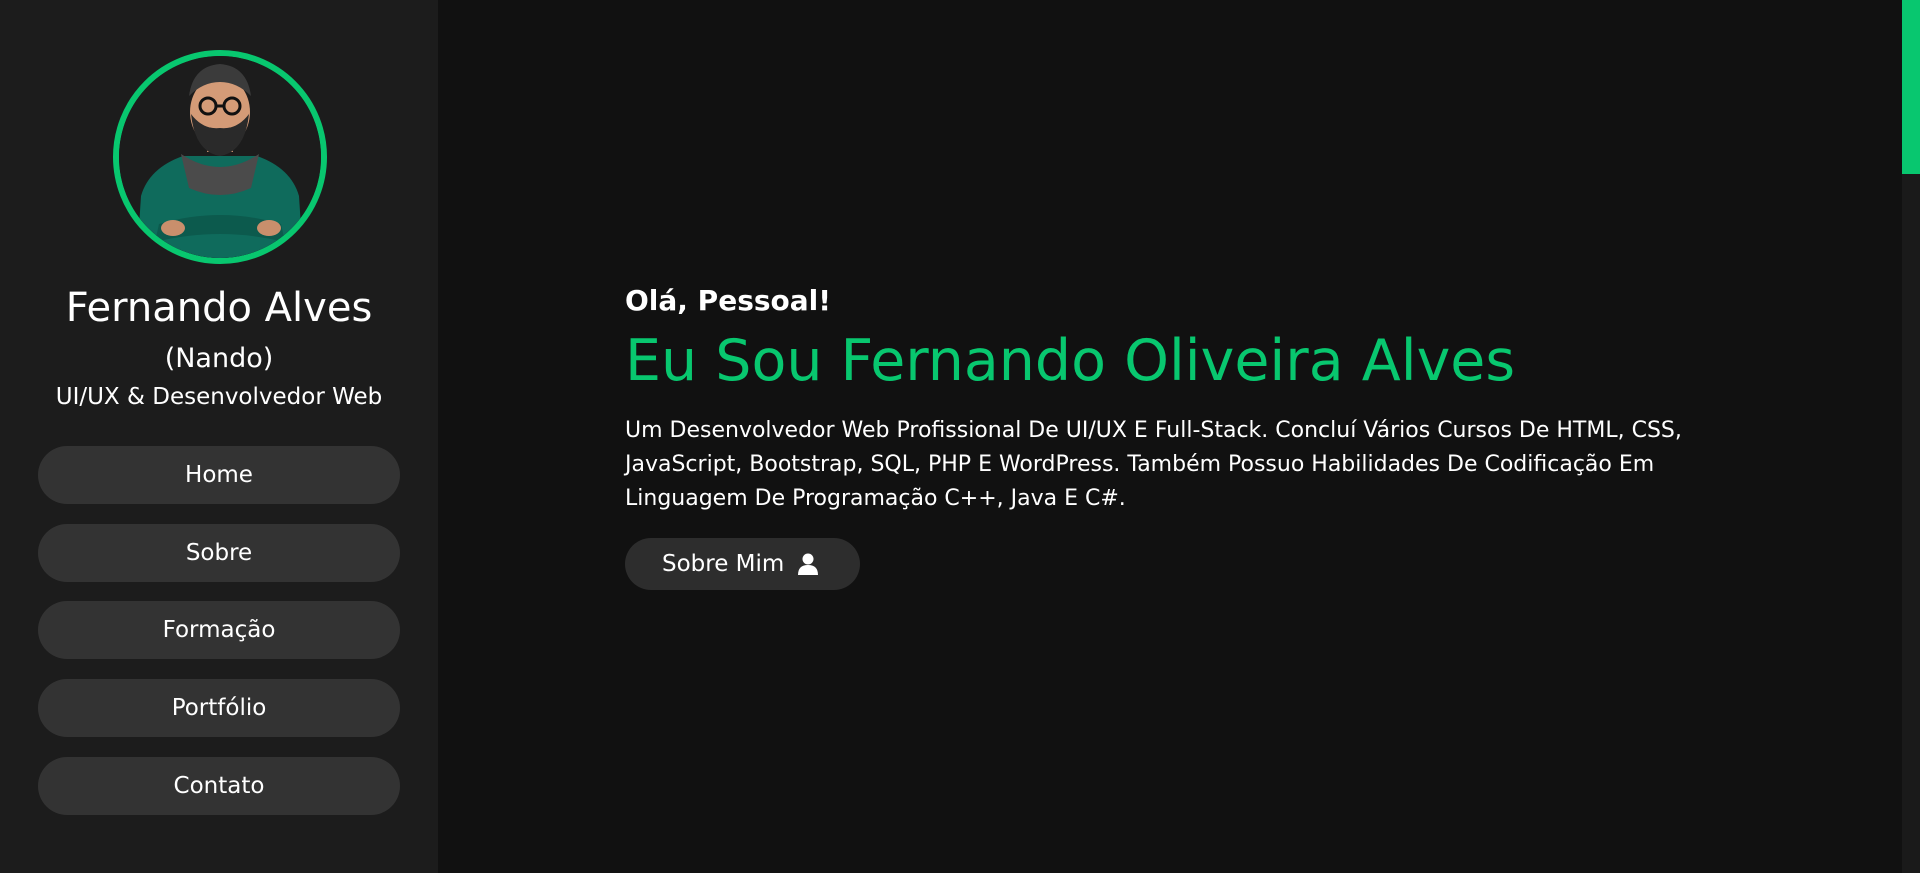 Image resolution: width=1920 pixels, height=873 pixels. Describe the element at coordinates (1070, 361) in the screenshot. I see `hero-headline: Eu Sou Fernando Oliveira Alves` at that location.